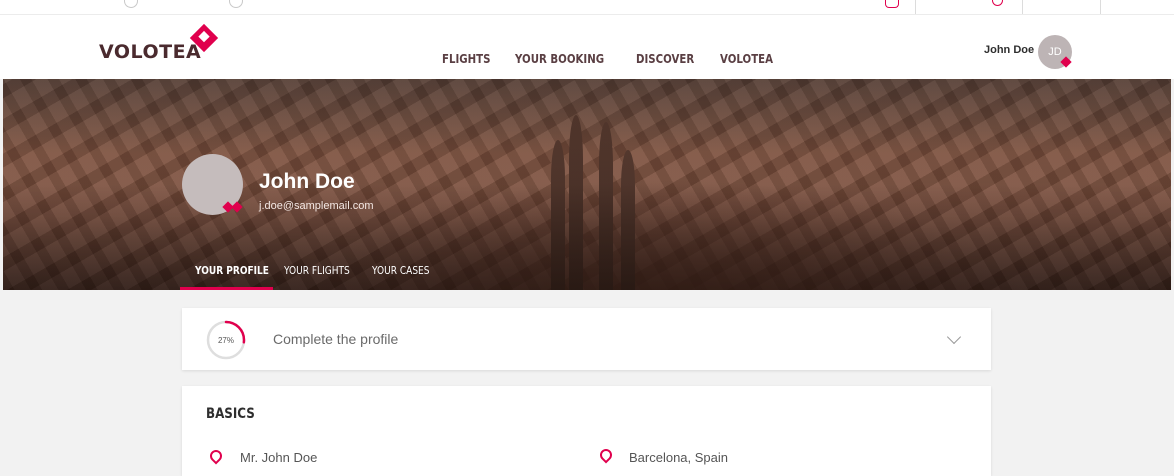  Describe the element at coordinates (1009, 50) in the screenshot. I see `header-user-name: John Doe` at that location.